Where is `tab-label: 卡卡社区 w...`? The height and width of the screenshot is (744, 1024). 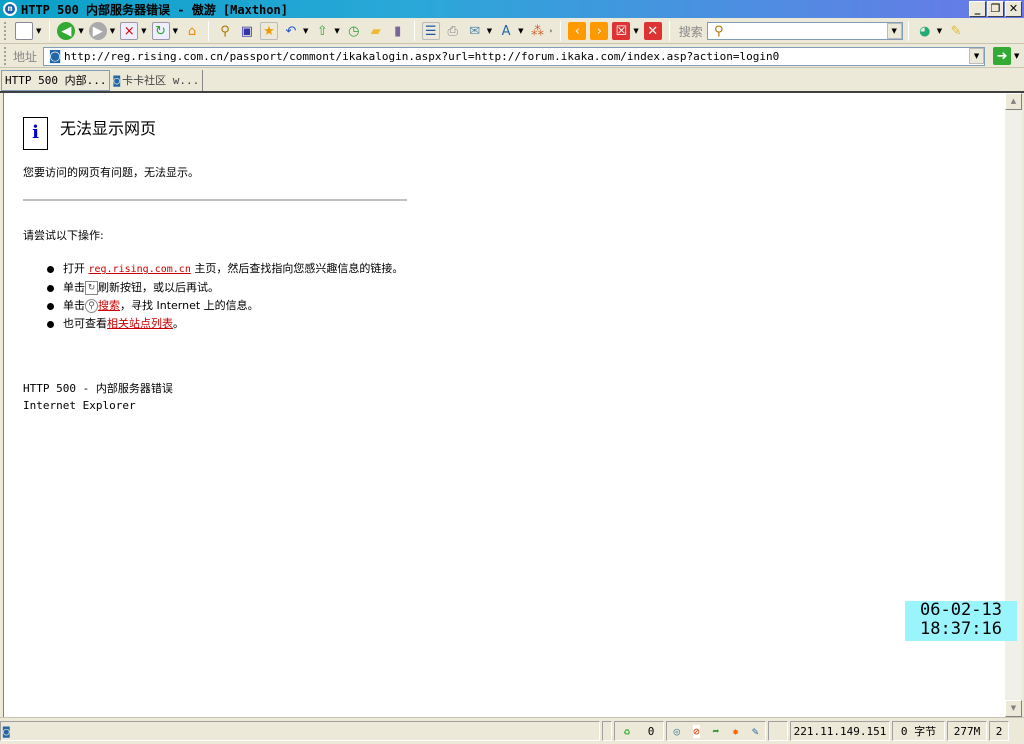 tab-label: 卡卡社区 w... is located at coordinates (161, 80).